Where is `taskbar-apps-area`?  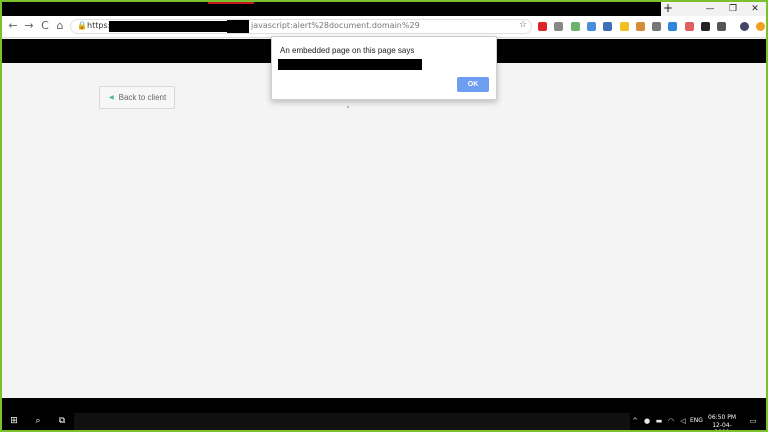 taskbar-apps-area is located at coordinates (352, 421).